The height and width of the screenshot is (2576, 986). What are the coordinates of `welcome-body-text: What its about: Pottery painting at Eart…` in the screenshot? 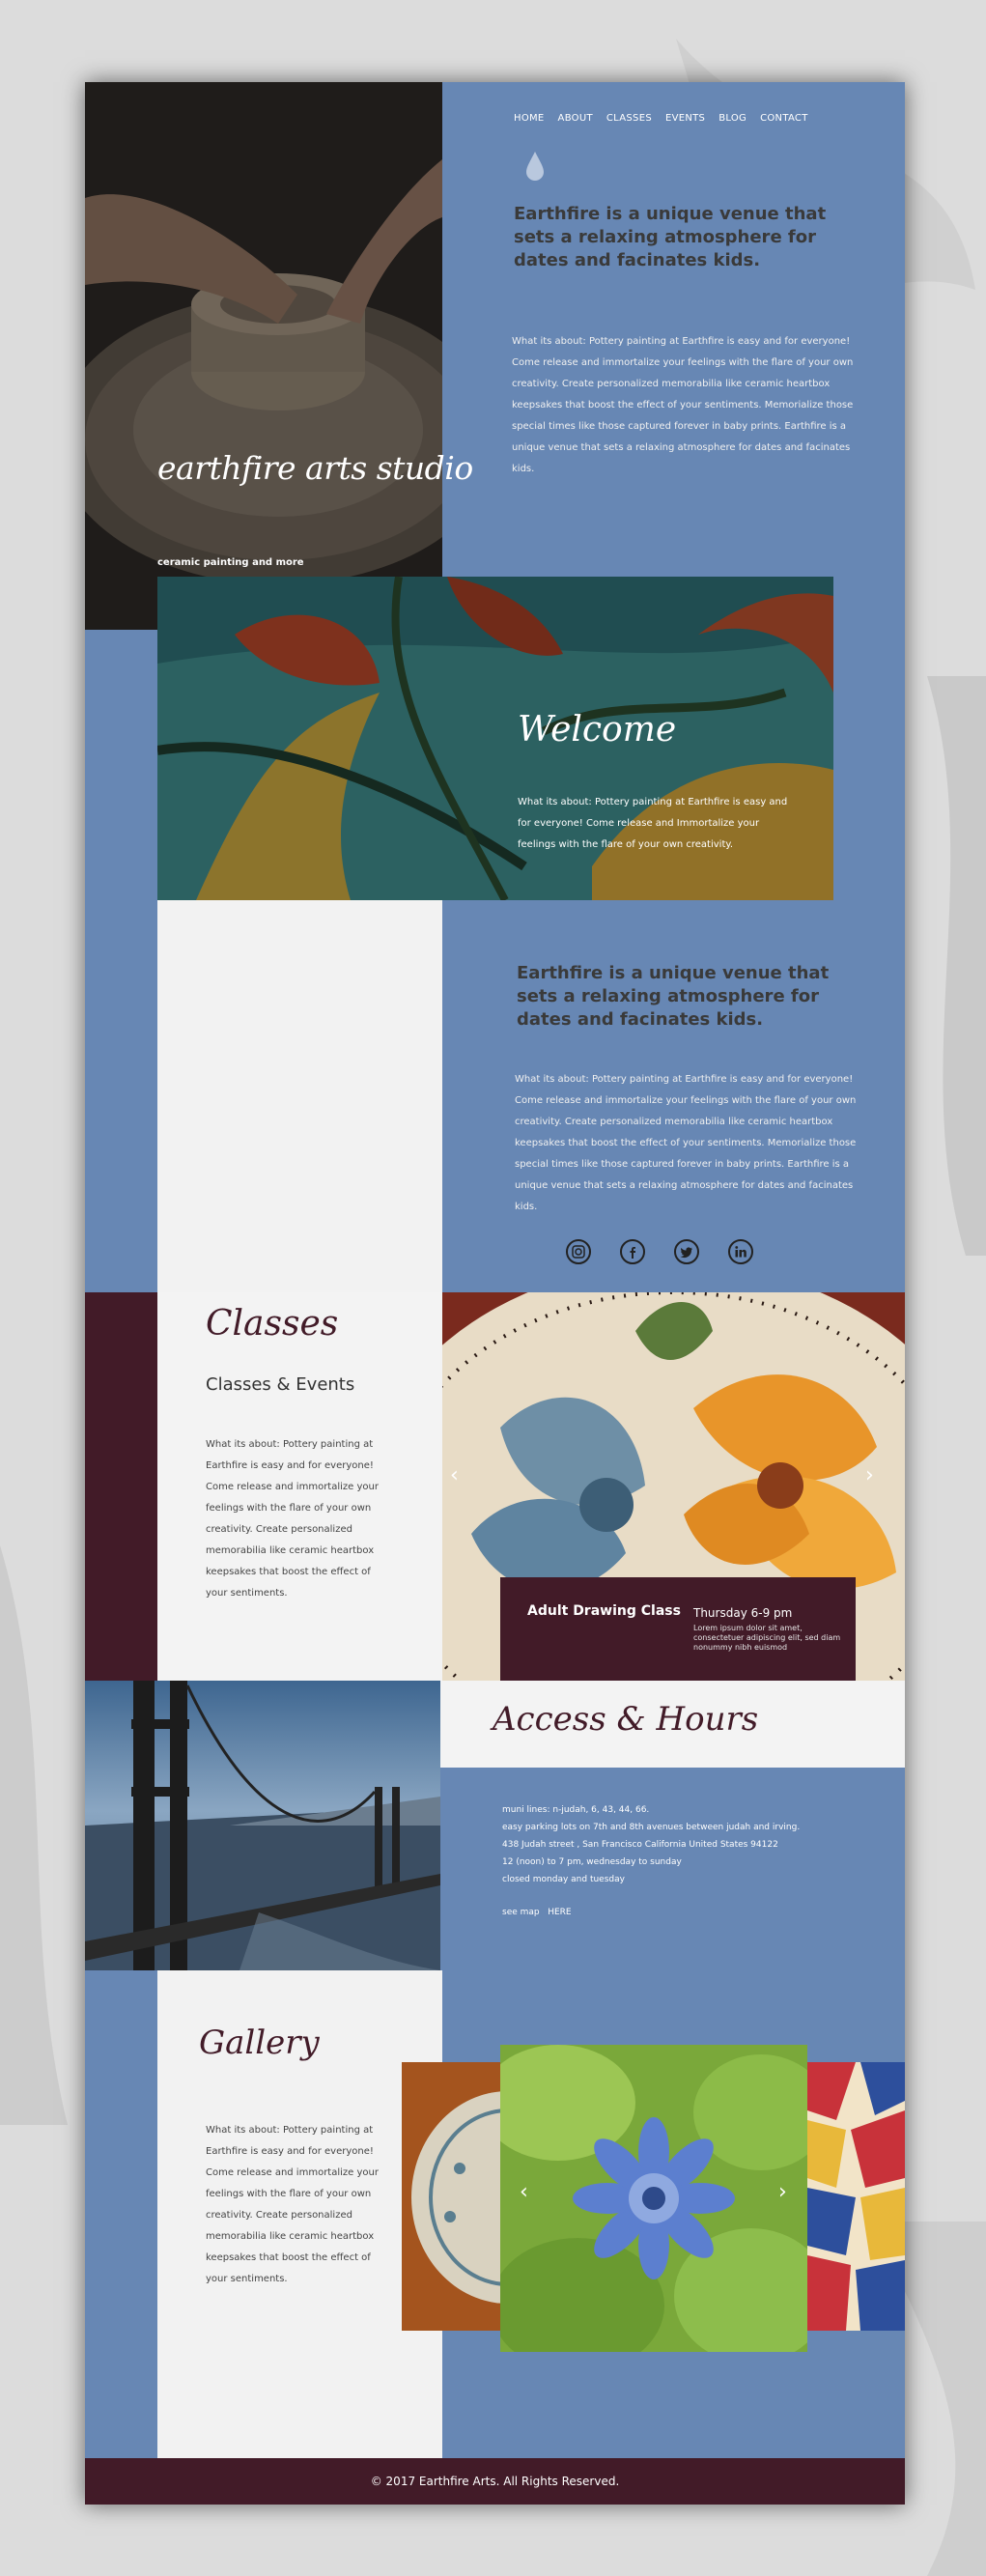 It's located at (653, 823).